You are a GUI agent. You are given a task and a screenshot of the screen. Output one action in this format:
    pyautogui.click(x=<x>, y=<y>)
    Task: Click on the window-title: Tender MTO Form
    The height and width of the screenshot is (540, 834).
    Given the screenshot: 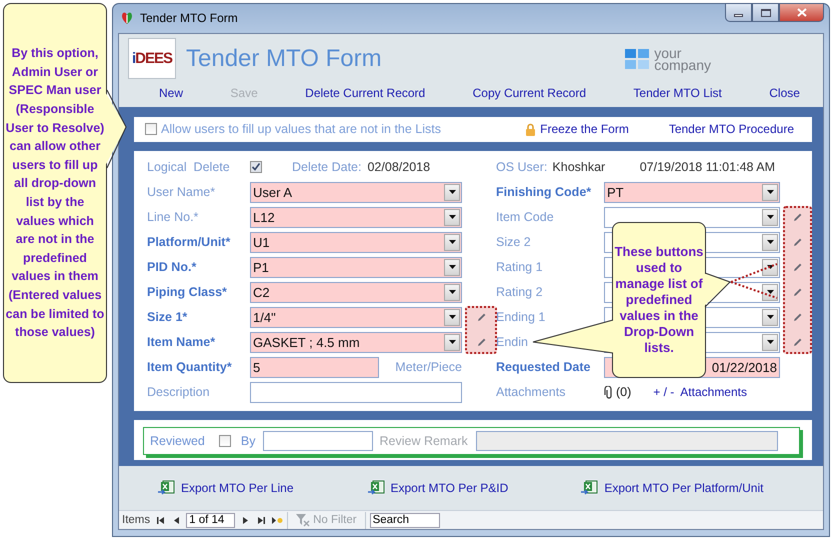 What is the action you would take?
    pyautogui.click(x=189, y=17)
    